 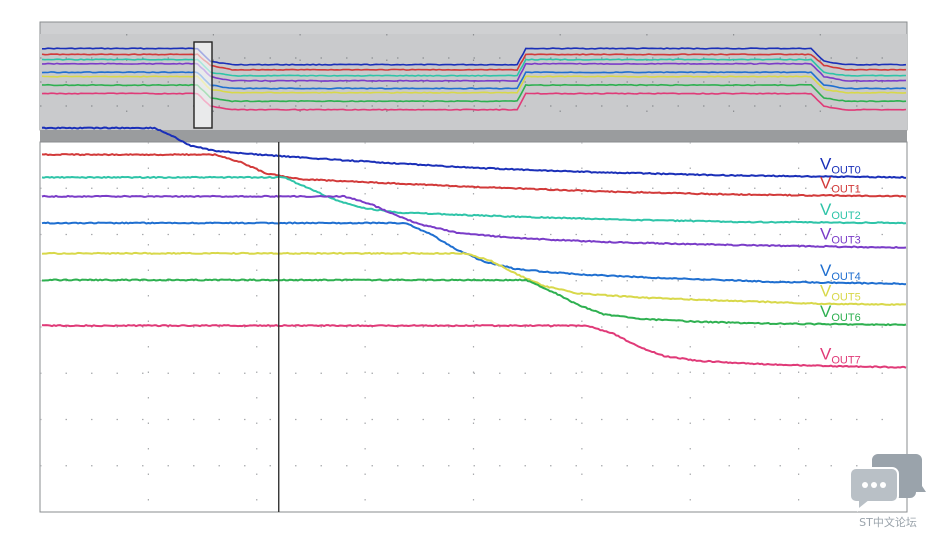 What do you see at coordinates (203, 85) in the screenshot?
I see `zoom-window-marker` at bounding box center [203, 85].